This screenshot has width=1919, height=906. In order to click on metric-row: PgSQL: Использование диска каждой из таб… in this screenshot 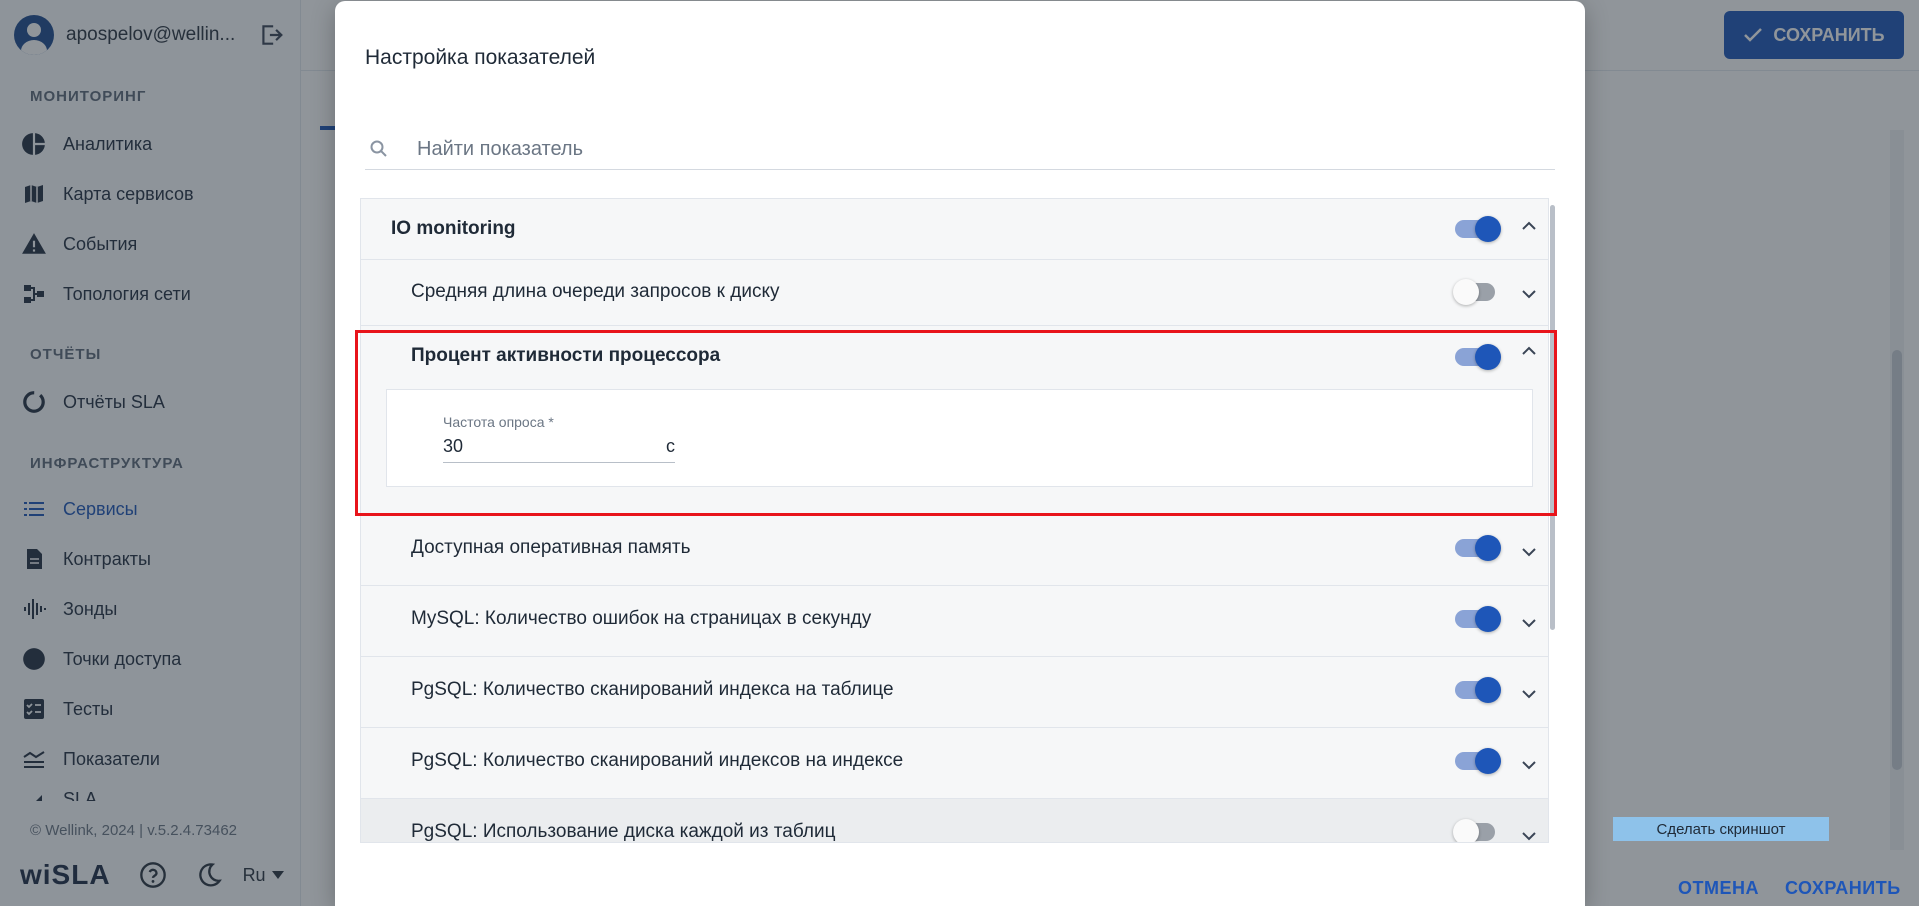, I will do `click(954, 821)`.